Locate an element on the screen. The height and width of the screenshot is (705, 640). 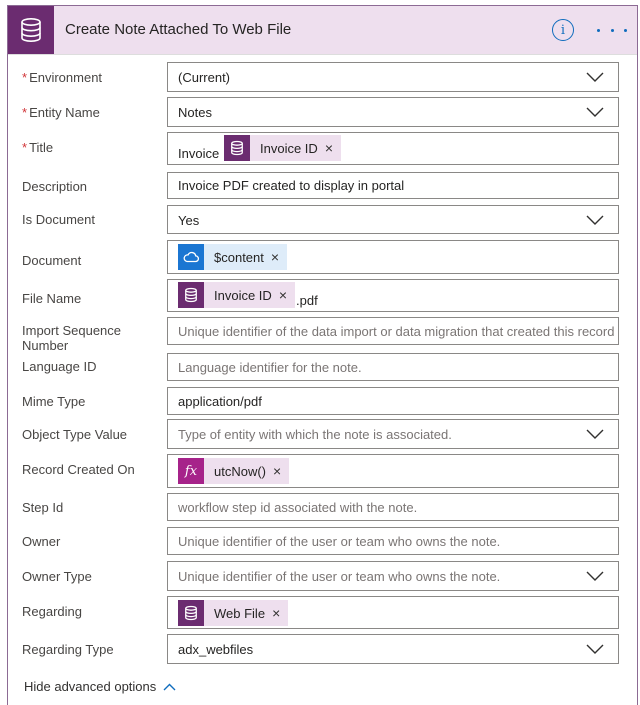
row-record-created: Record Created On fx utcNow() × is located at coordinates (322, 472).